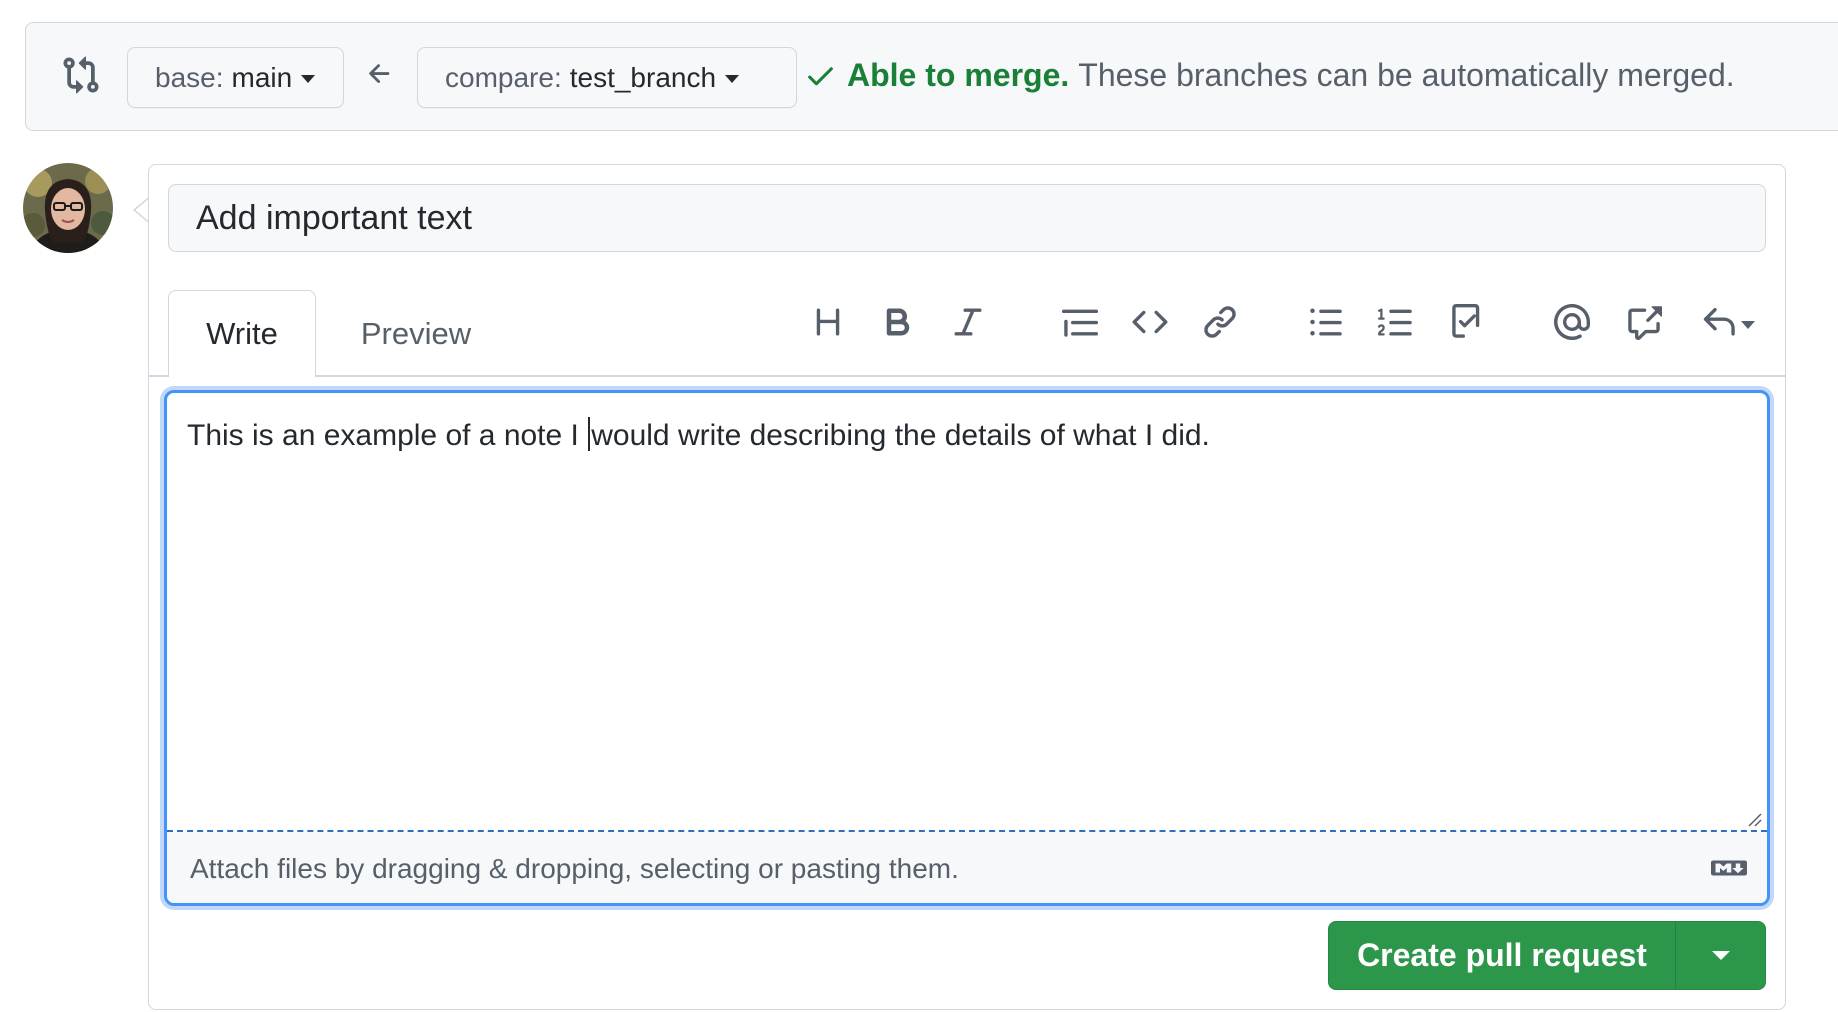  What do you see at coordinates (828, 322) in the screenshot?
I see `heading-icon` at bounding box center [828, 322].